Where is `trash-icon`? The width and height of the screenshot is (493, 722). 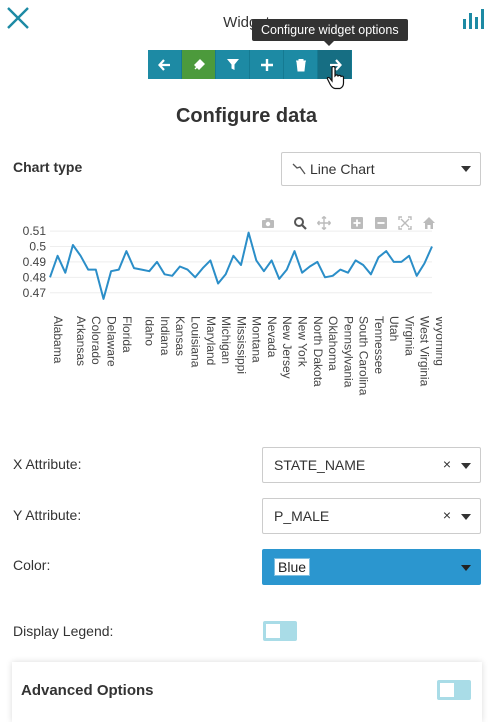 trash-icon is located at coordinates (300, 64).